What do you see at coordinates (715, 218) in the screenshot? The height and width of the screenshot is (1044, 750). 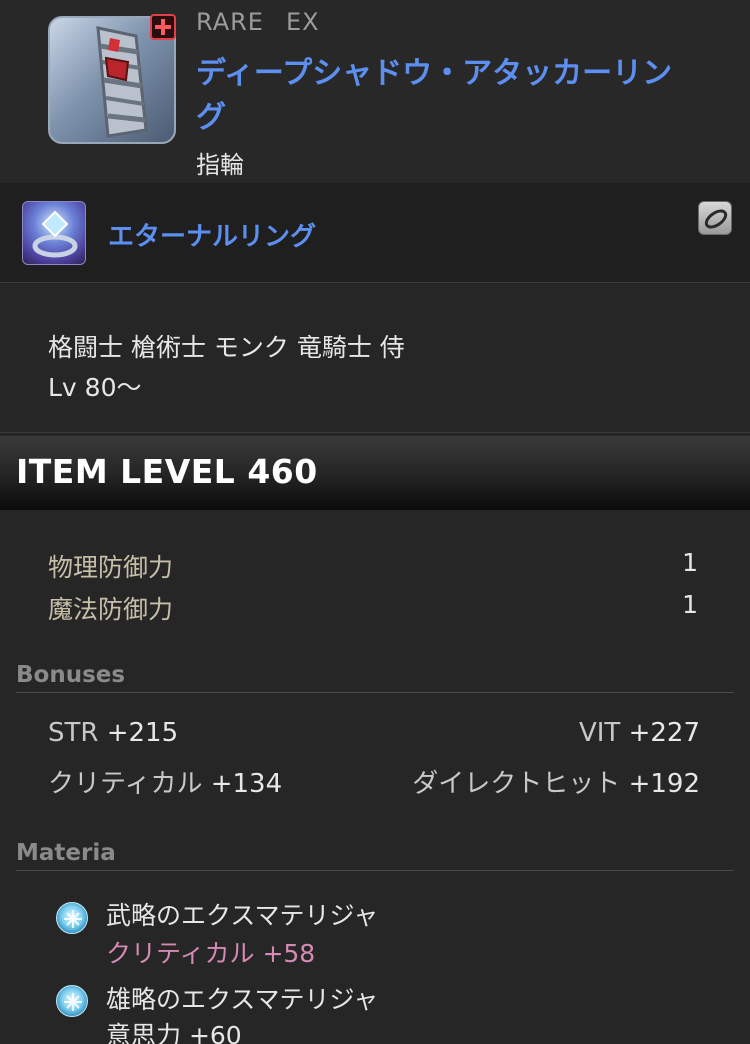 I see `glamour-ring-icon` at bounding box center [715, 218].